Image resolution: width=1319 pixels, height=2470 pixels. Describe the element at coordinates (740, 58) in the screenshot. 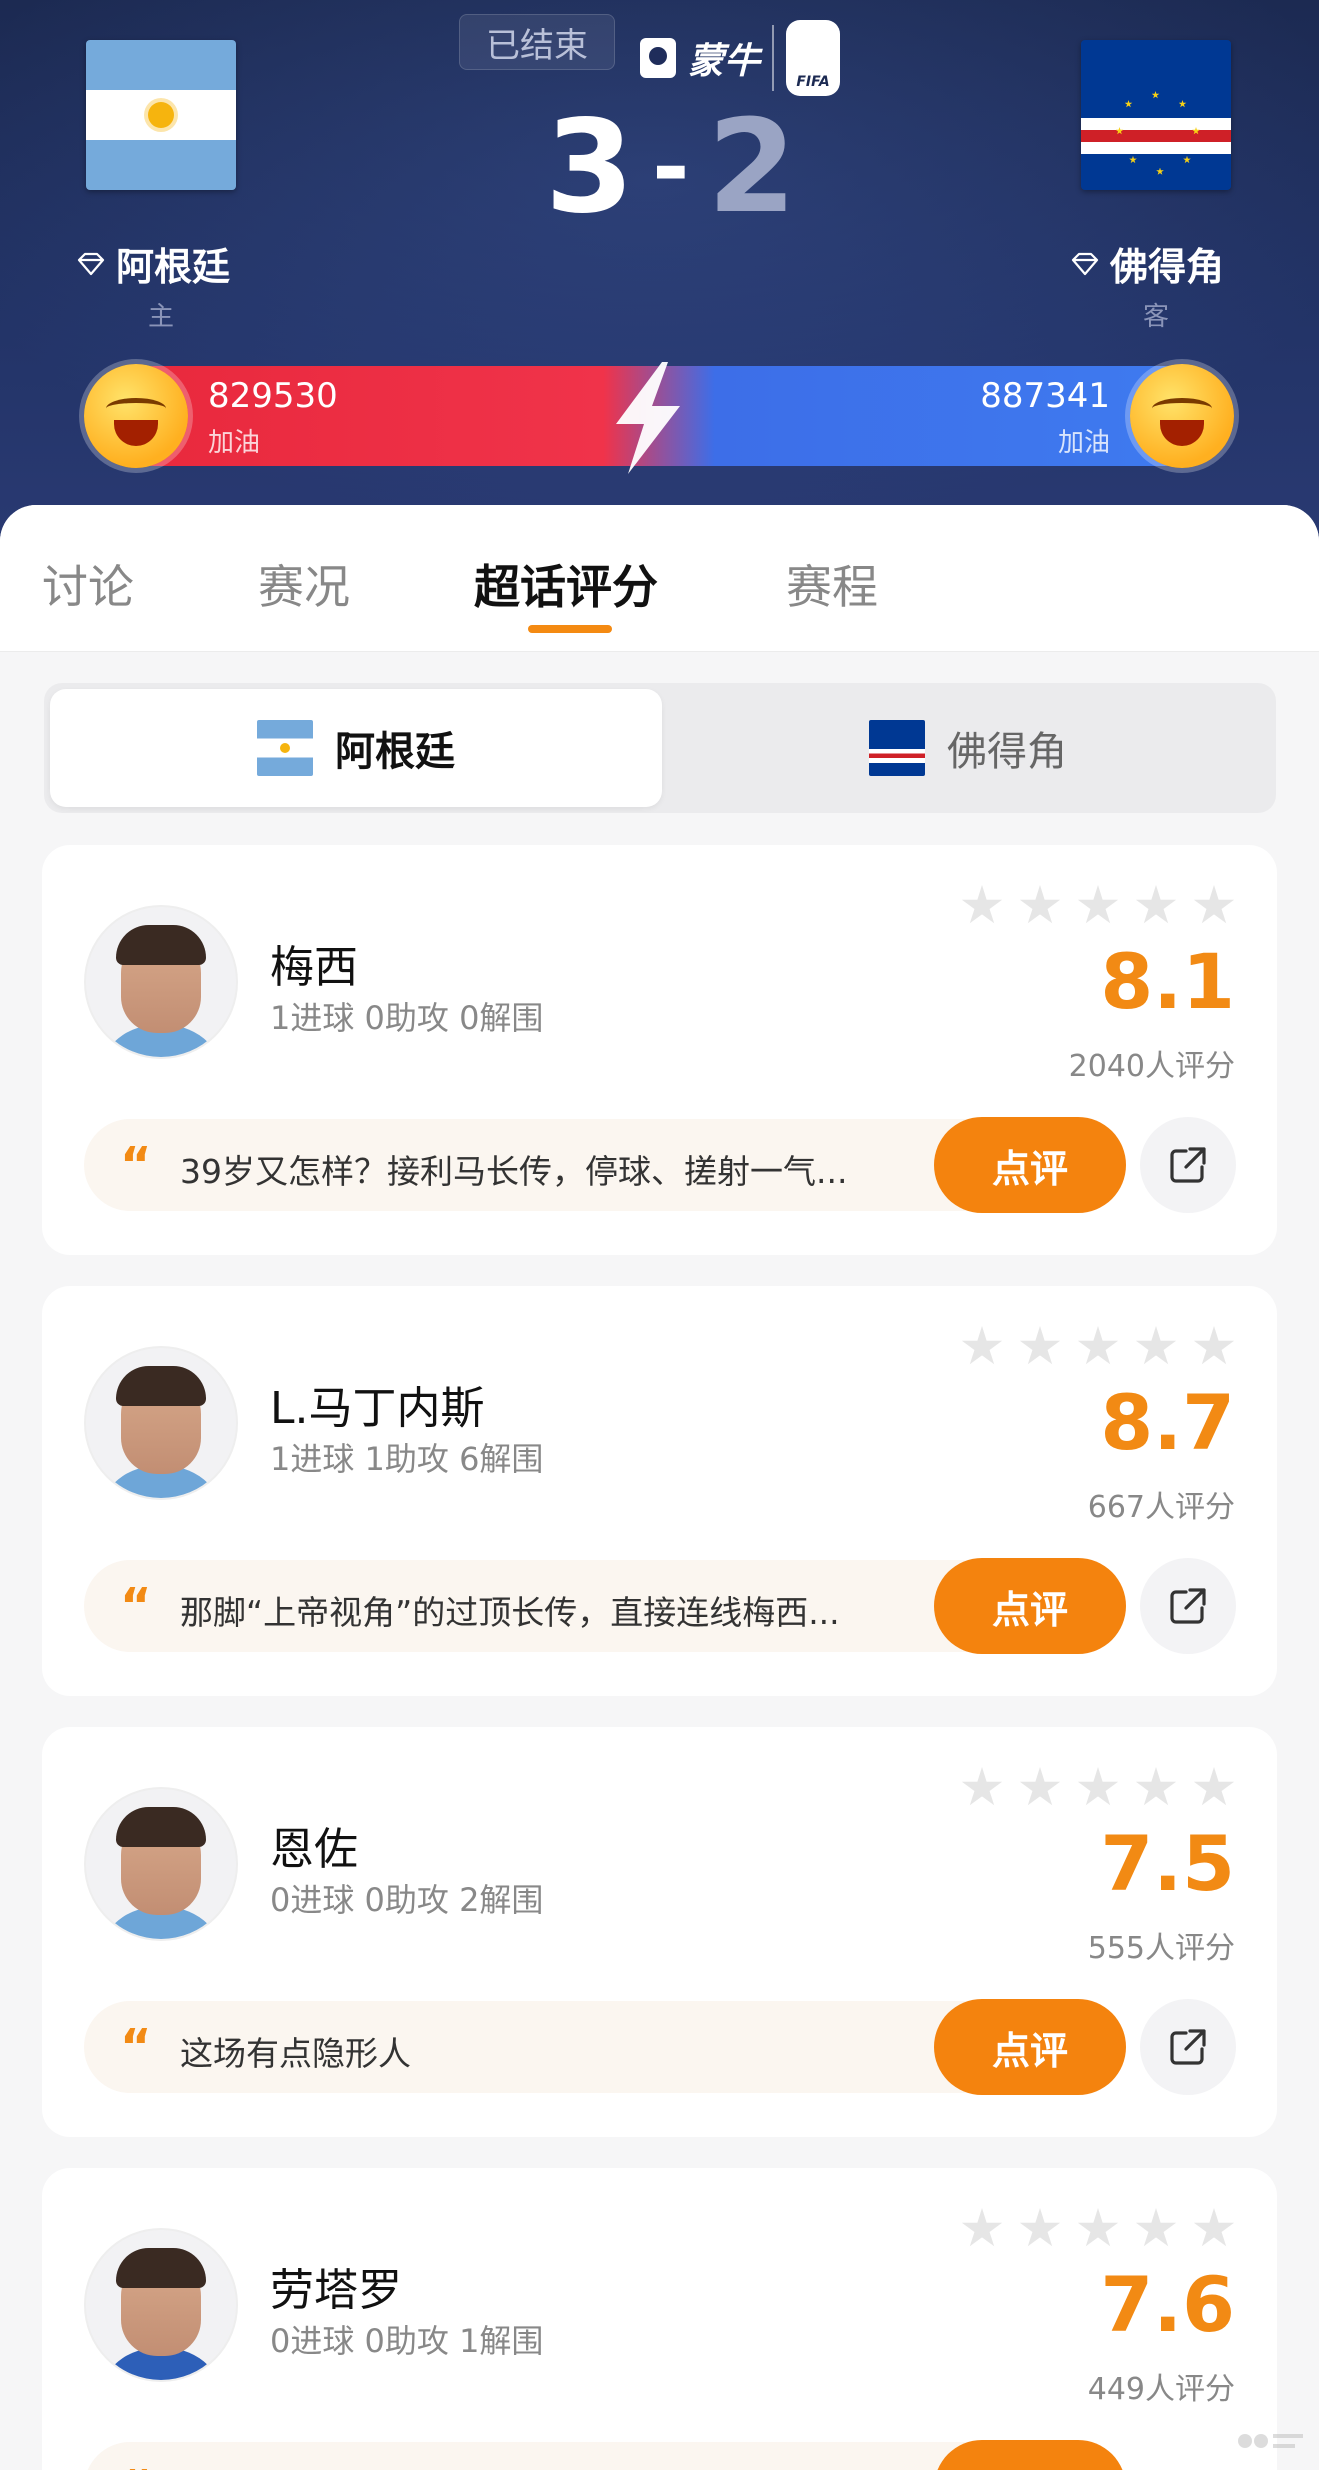

I see `sponsor-brand: 蒙牛 FIFA` at that location.